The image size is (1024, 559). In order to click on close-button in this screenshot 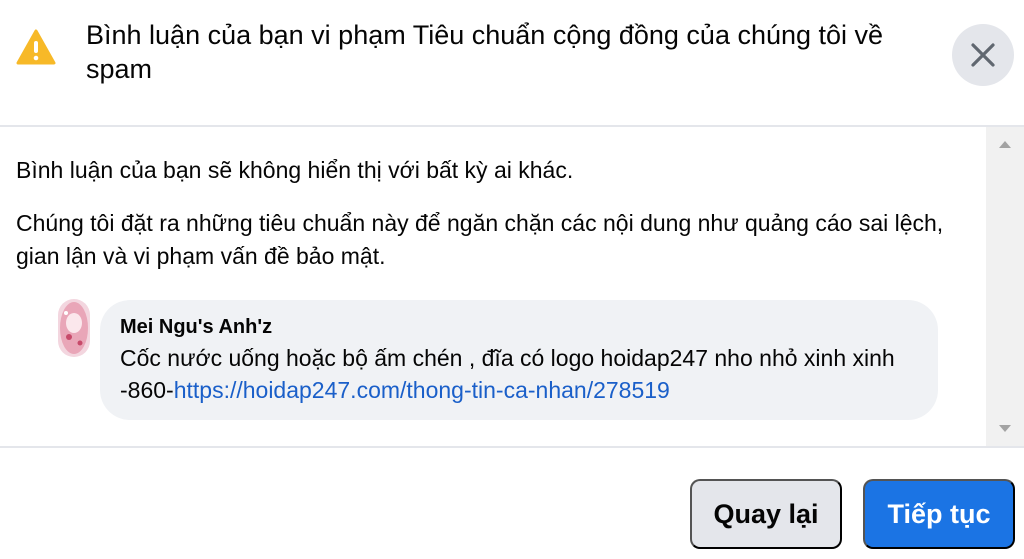, I will do `click(983, 55)`.